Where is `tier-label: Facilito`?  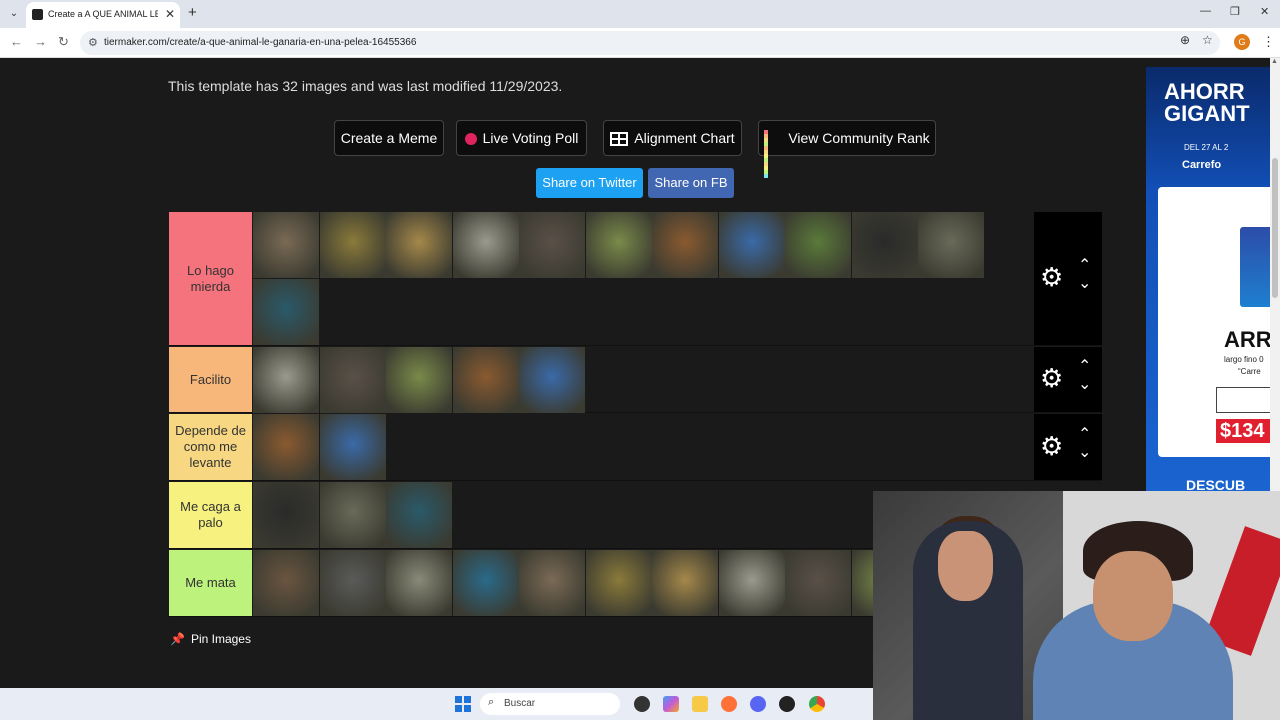 tier-label: Facilito is located at coordinates (210, 379).